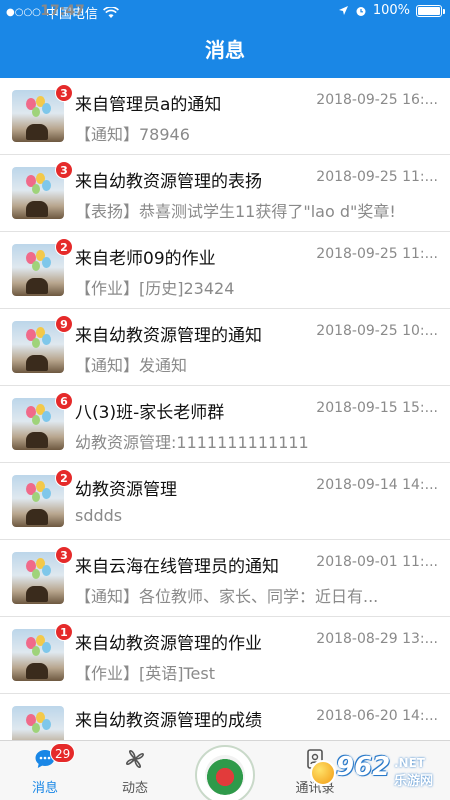 The width and height of the screenshot is (450, 800). Describe the element at coordinates (155, 288) in the screenshot. I see `message-preview: 【作业】[历史]23424` at that location.